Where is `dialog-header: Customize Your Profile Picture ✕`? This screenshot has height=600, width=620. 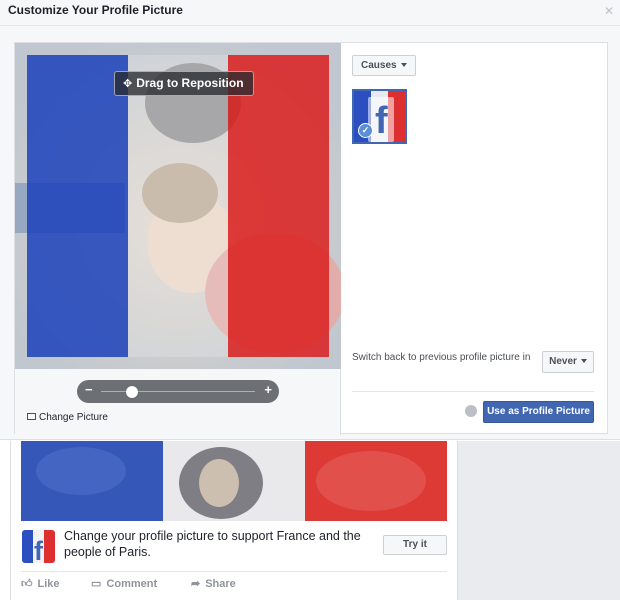 dialog-header: Customize Your Profile Picture ✕ is located at coordinates (310, 13).